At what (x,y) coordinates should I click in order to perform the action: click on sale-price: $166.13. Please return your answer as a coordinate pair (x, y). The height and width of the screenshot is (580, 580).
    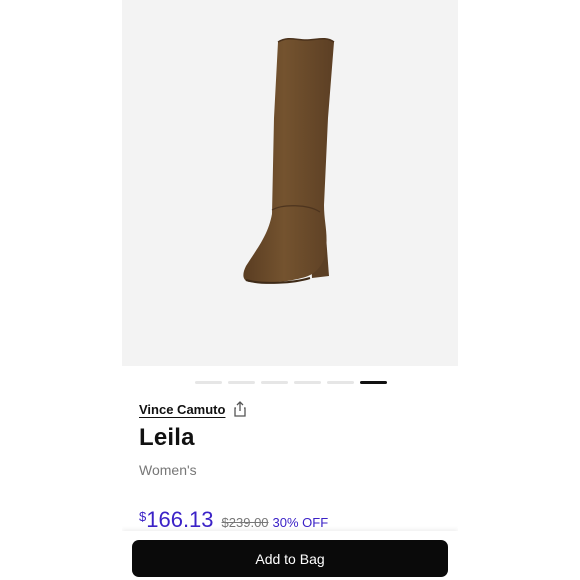
    Looking at the image, I should click on (176, 520).